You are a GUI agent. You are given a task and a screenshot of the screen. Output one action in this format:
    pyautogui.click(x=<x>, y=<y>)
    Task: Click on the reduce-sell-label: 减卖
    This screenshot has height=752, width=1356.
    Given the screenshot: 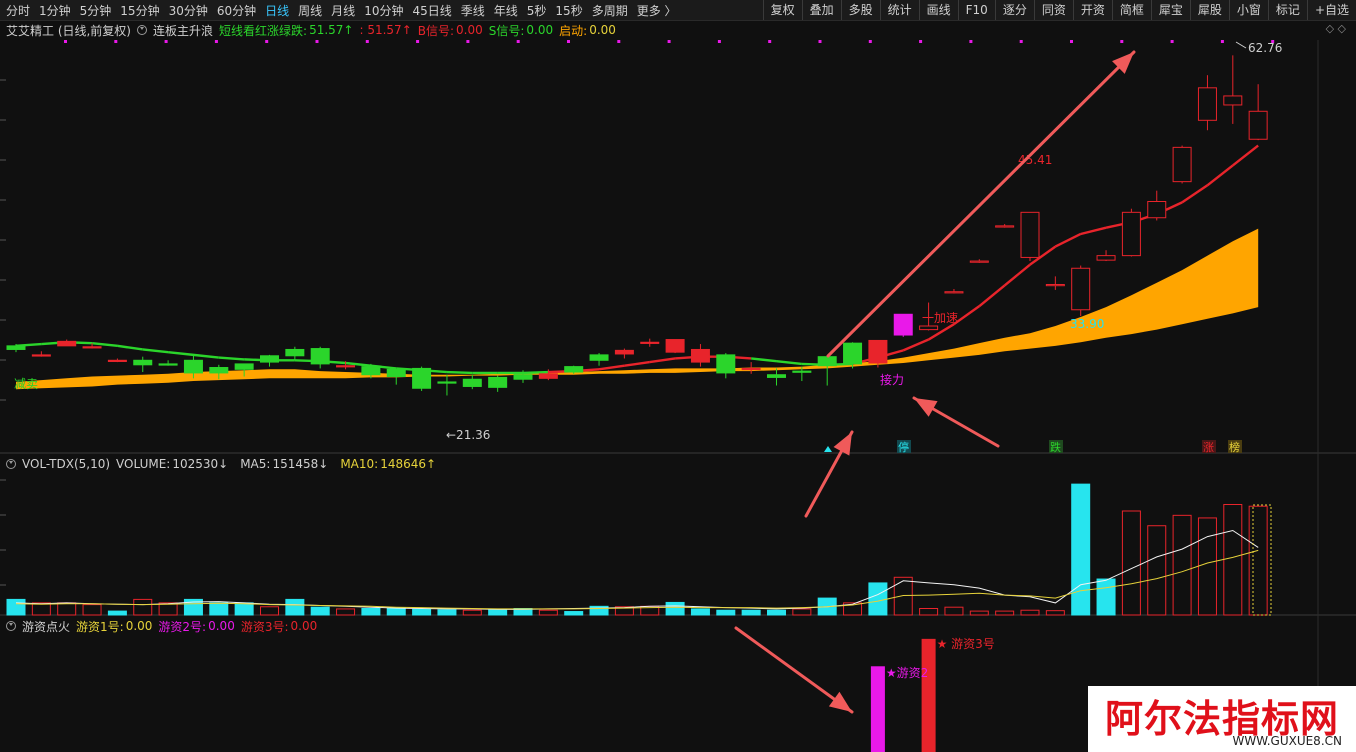 What is the action you would take?
    pyautogui.click(x=26, y=384)
    